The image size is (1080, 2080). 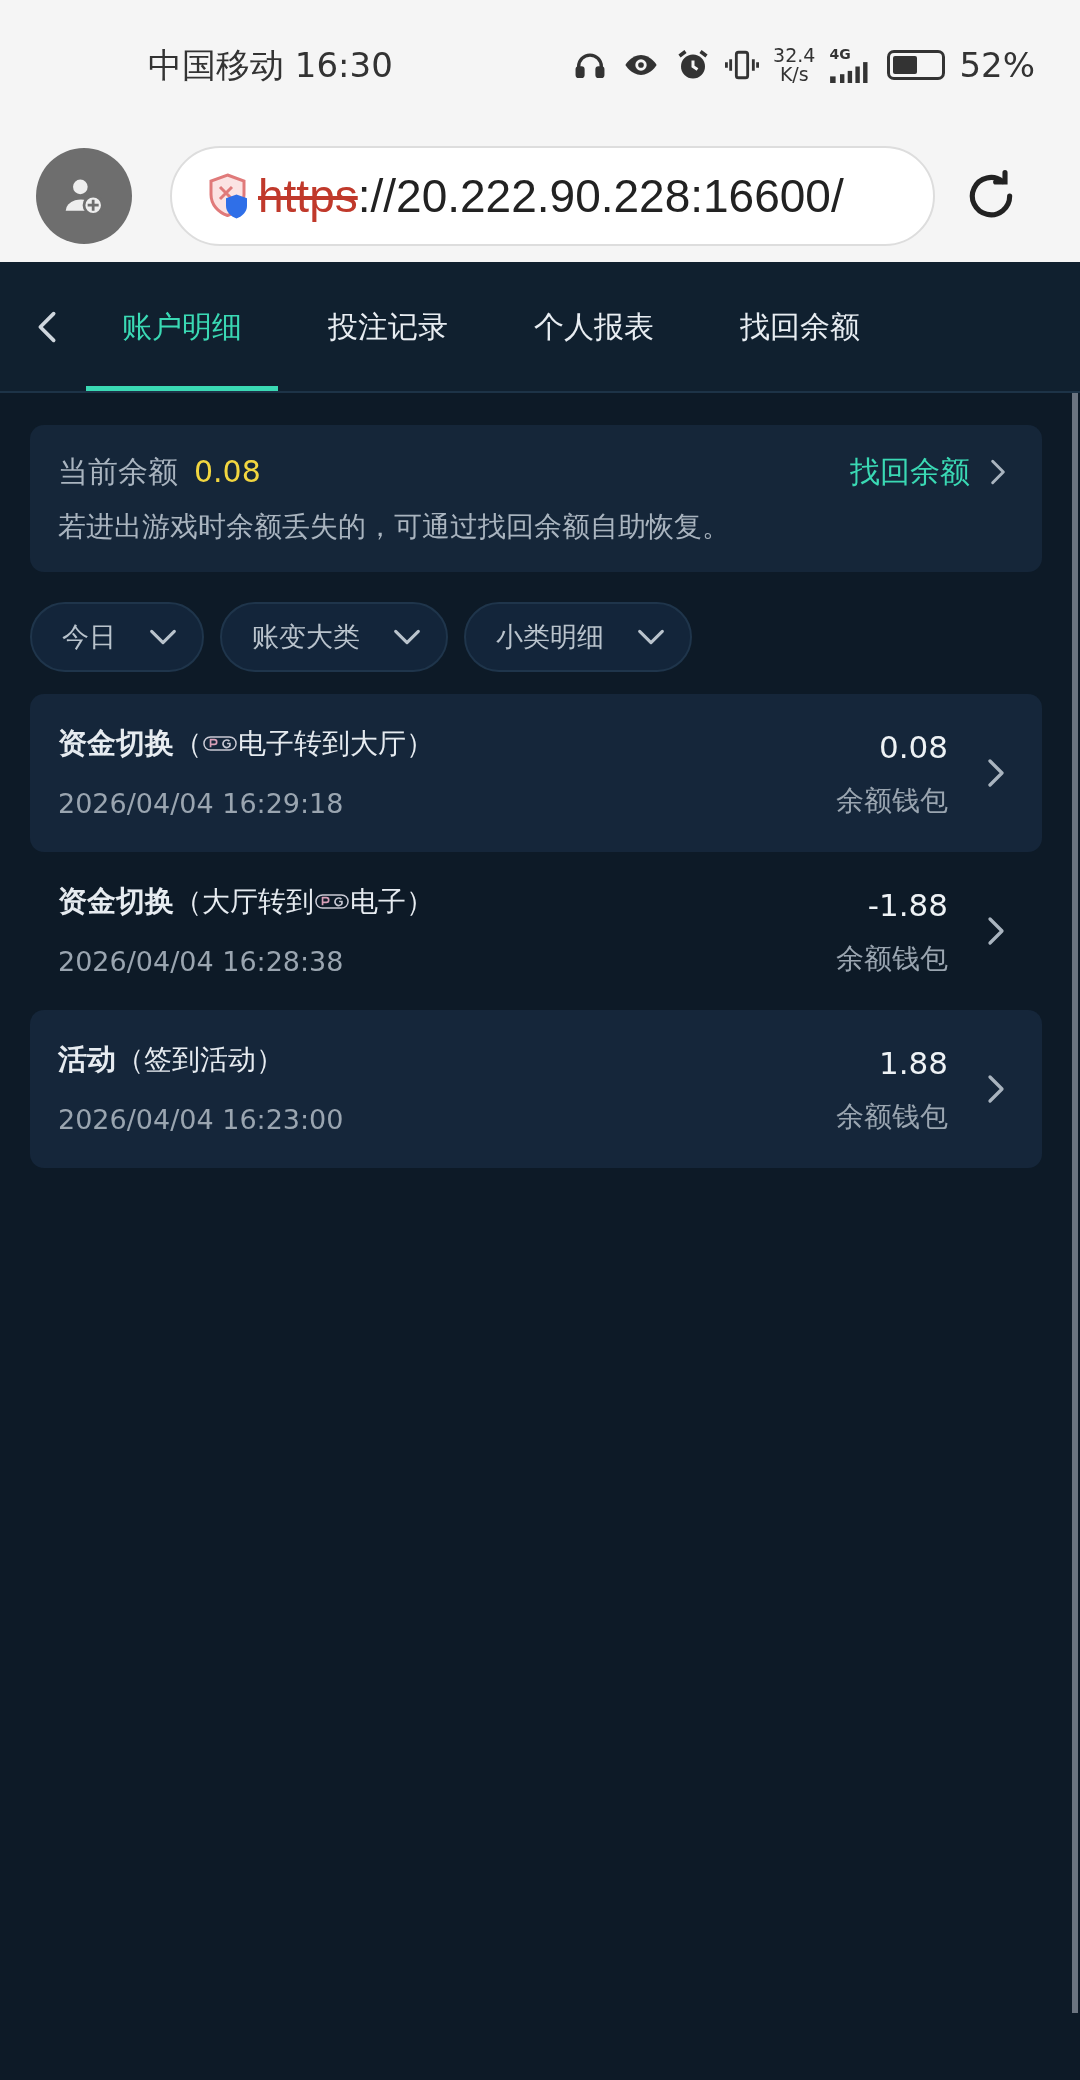 I want to click on url-field: https://20.222.90.228:16600/, so click(x=552, y=196).